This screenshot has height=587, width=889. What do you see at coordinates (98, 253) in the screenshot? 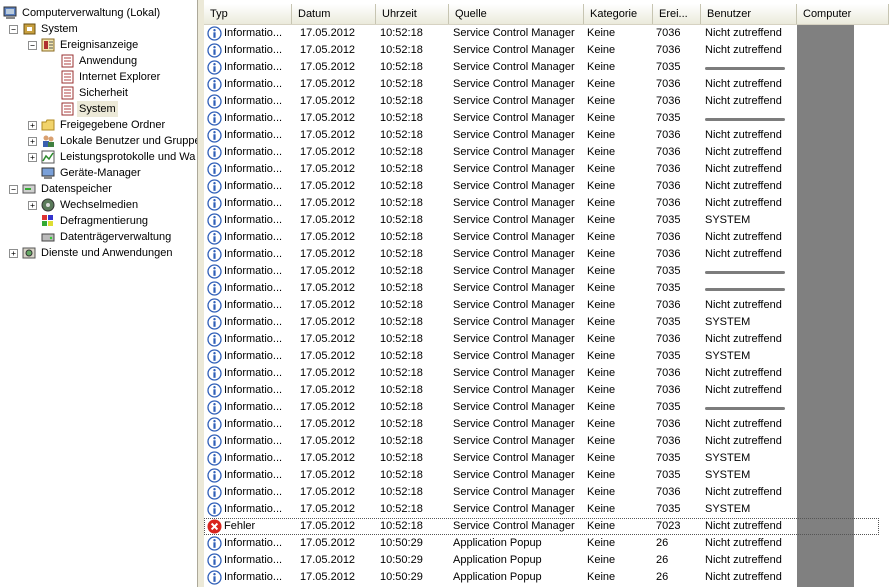
I see `tree-item: + Dienste und Anwendungen` at bounding box center [98, 253].